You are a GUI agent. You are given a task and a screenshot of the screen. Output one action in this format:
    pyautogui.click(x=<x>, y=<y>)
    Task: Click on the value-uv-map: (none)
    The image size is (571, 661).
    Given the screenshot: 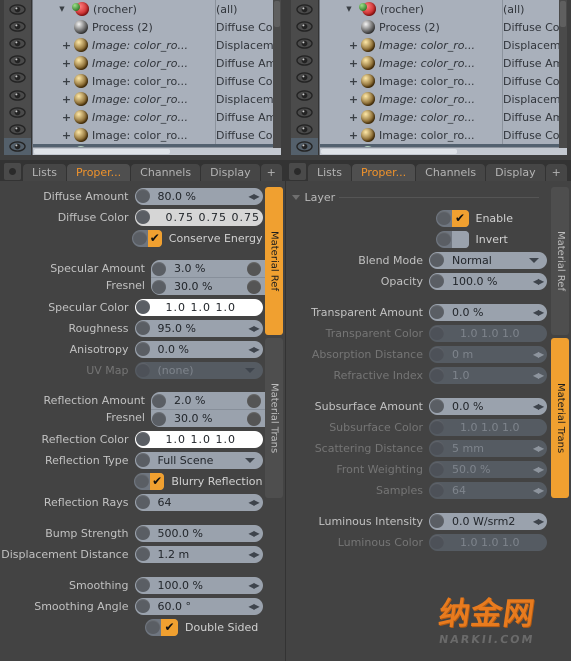 What is the action you would take?
    pyautogui.click(x=197, y=370)
    